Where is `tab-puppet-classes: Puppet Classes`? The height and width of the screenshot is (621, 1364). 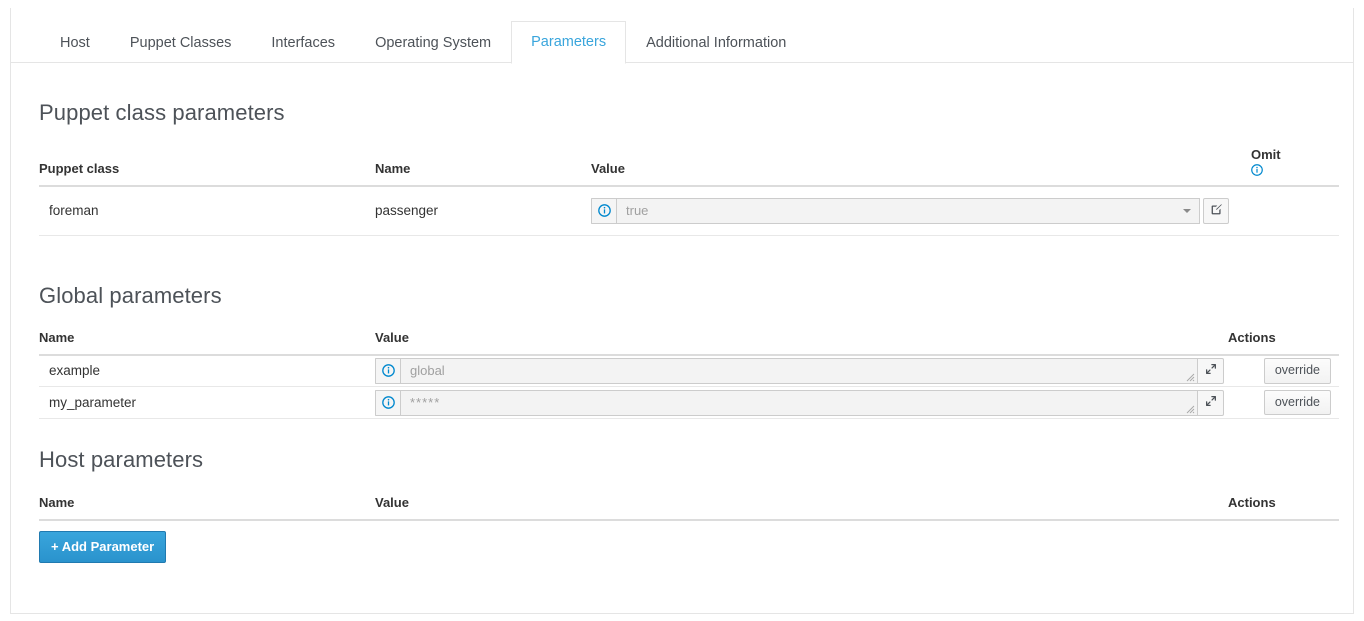
tab-puppet-classes: Puppet Classes is located at coordinates (181, 43).